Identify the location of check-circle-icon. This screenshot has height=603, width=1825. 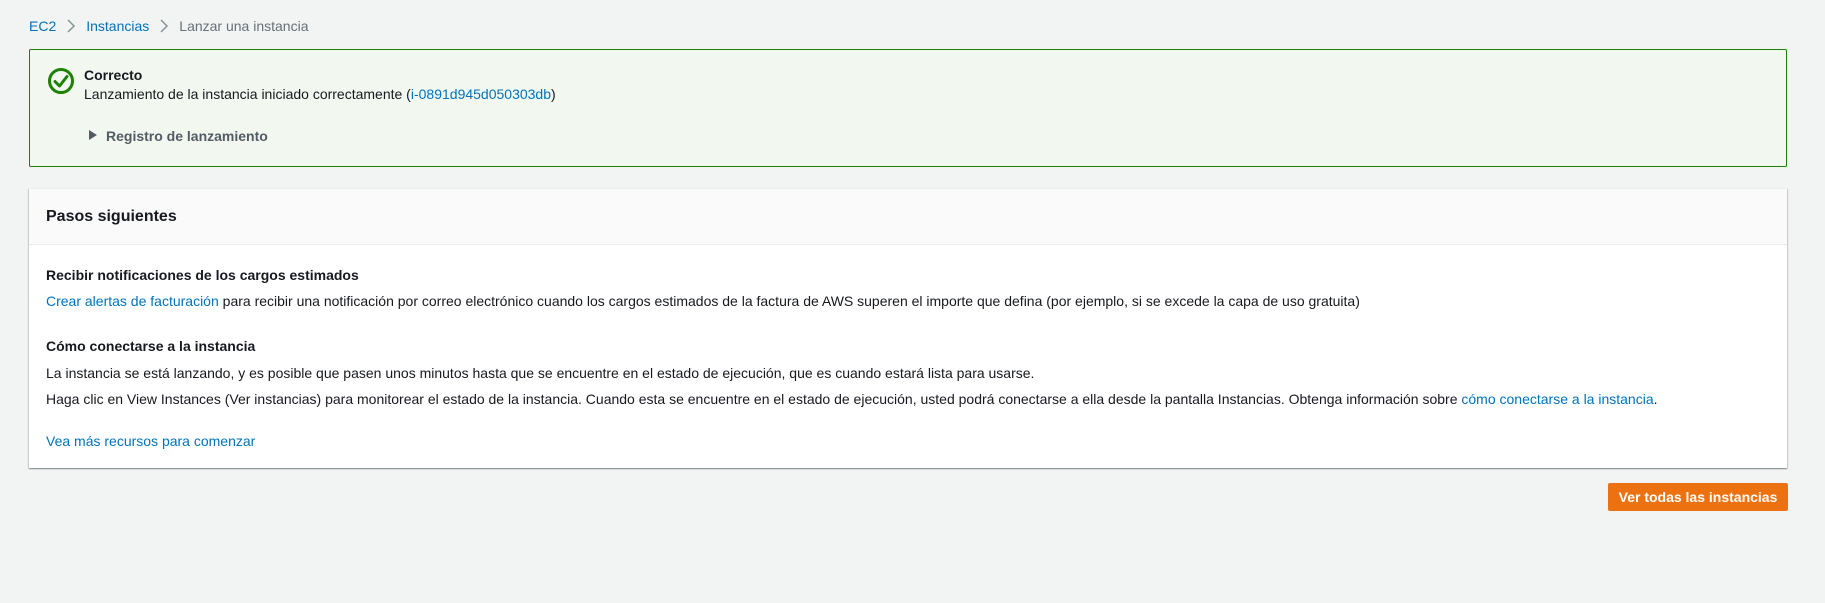
(61, 81).